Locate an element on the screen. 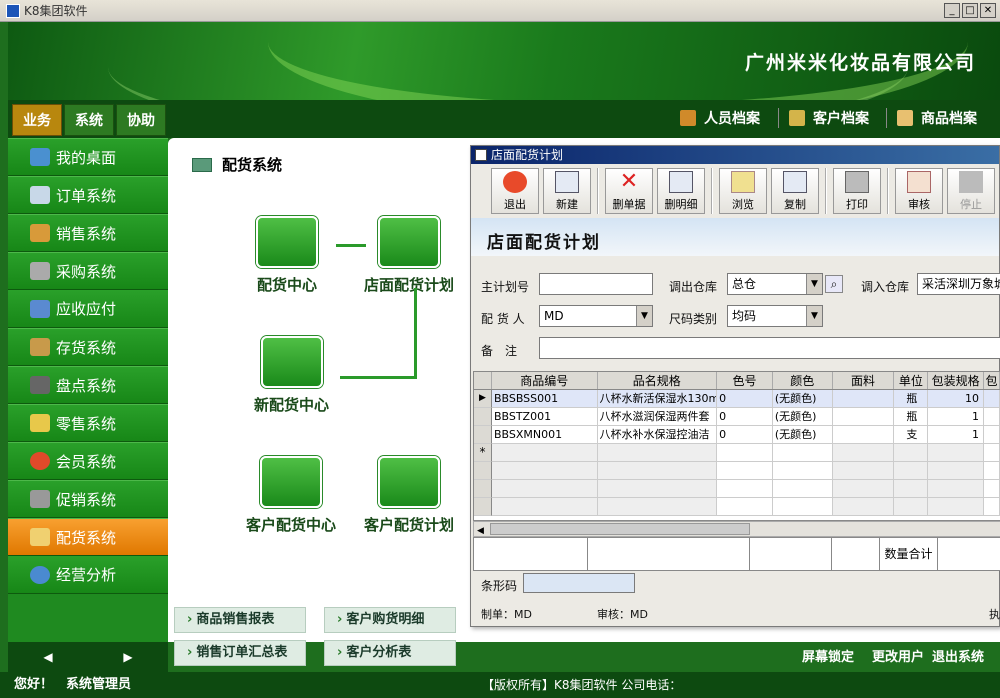  exit-button: 退出 is located at coordinates (515, 191).